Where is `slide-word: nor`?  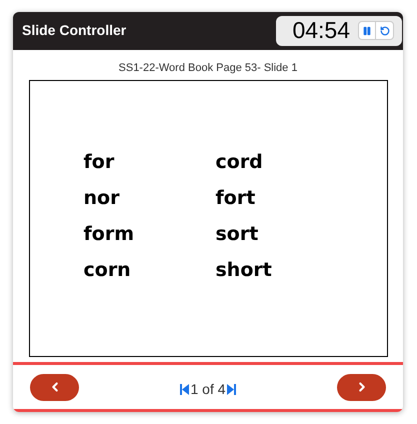
slide-word: nor is located at coordinates (102, 199).